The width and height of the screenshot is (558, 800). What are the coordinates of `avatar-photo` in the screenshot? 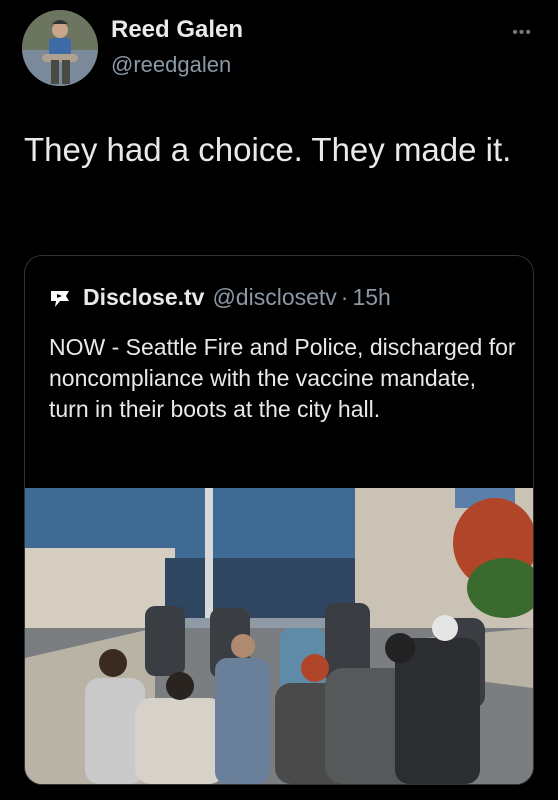 It's located at (60, 48).